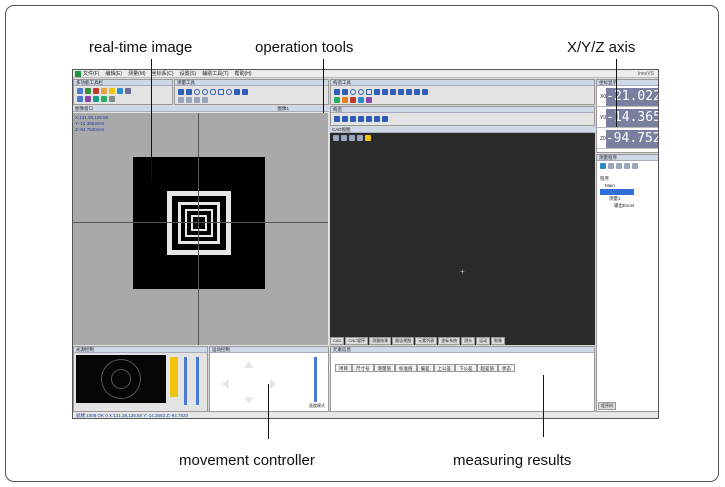 The width and height of the screenshot is (725, 487). Describe the element at coordinates (617, 205) in the screenshot. I see `tree-item-export: 输出Excel` at that location.